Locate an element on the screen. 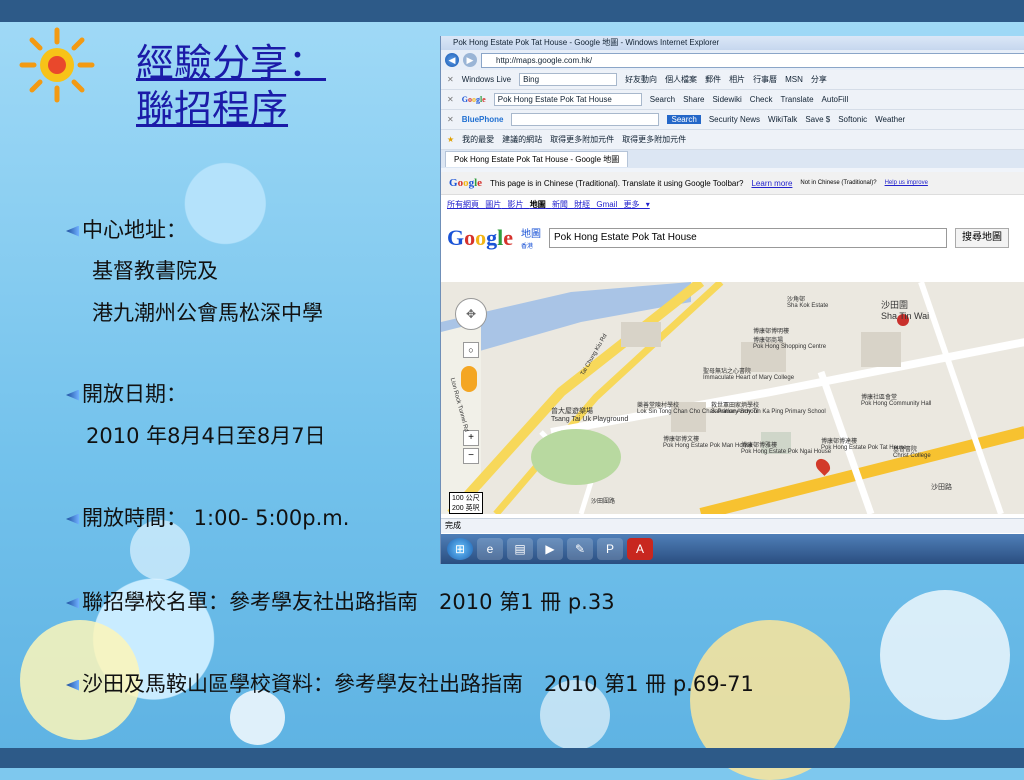 Image resolution: width=1024 pixels, height=780 pixels. internet-explorer-icon: e is located at coordinates (490, 549).